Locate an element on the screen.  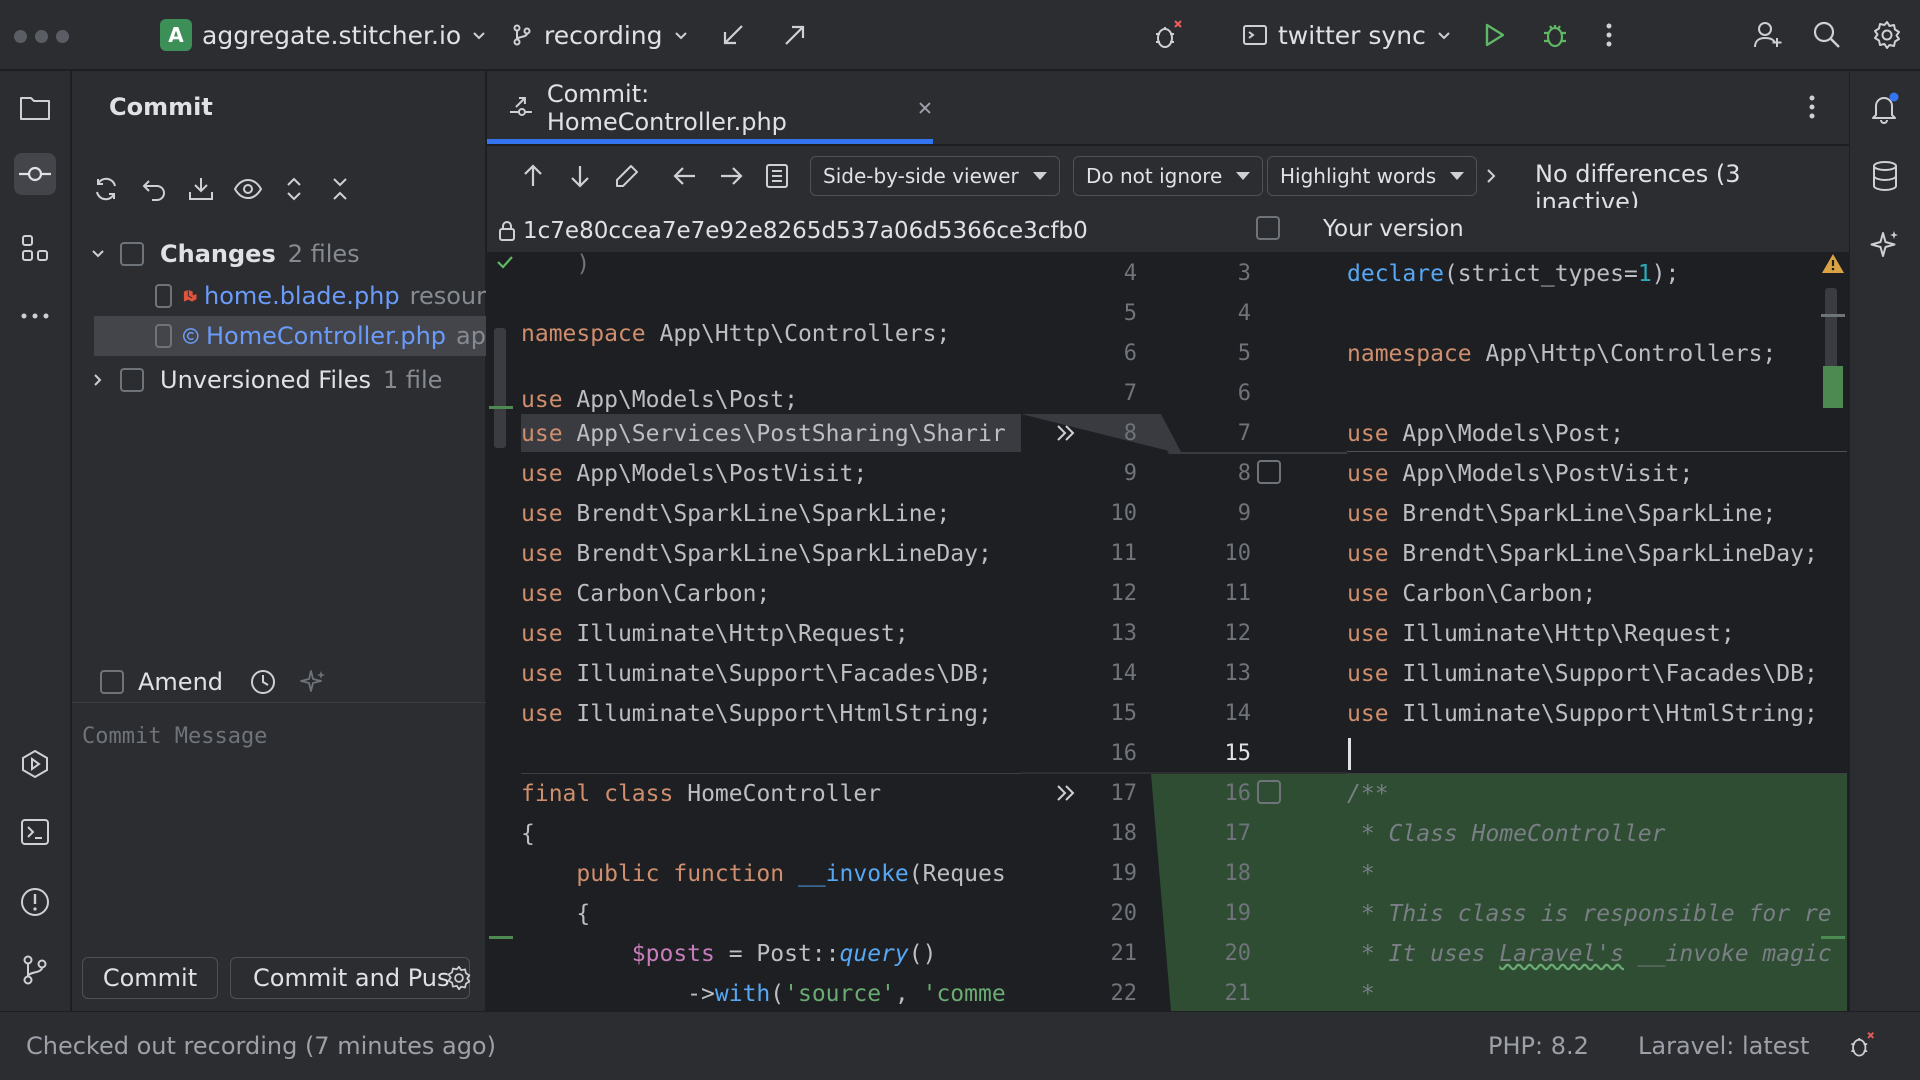
changes-checkbox is located at coordinates (132, 254).